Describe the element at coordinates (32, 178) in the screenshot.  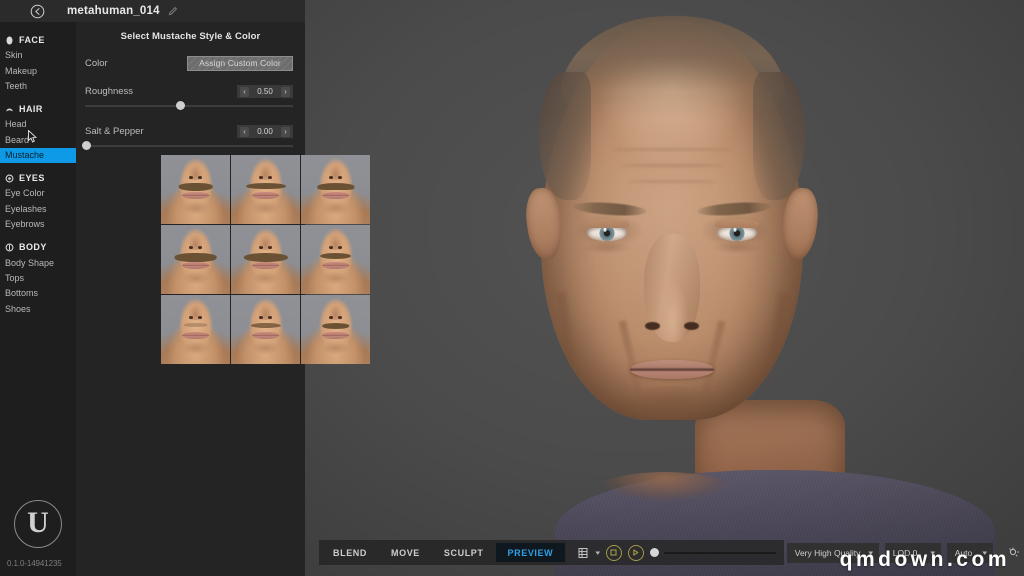
I see `sidebar-group-label: EYES` at that location.